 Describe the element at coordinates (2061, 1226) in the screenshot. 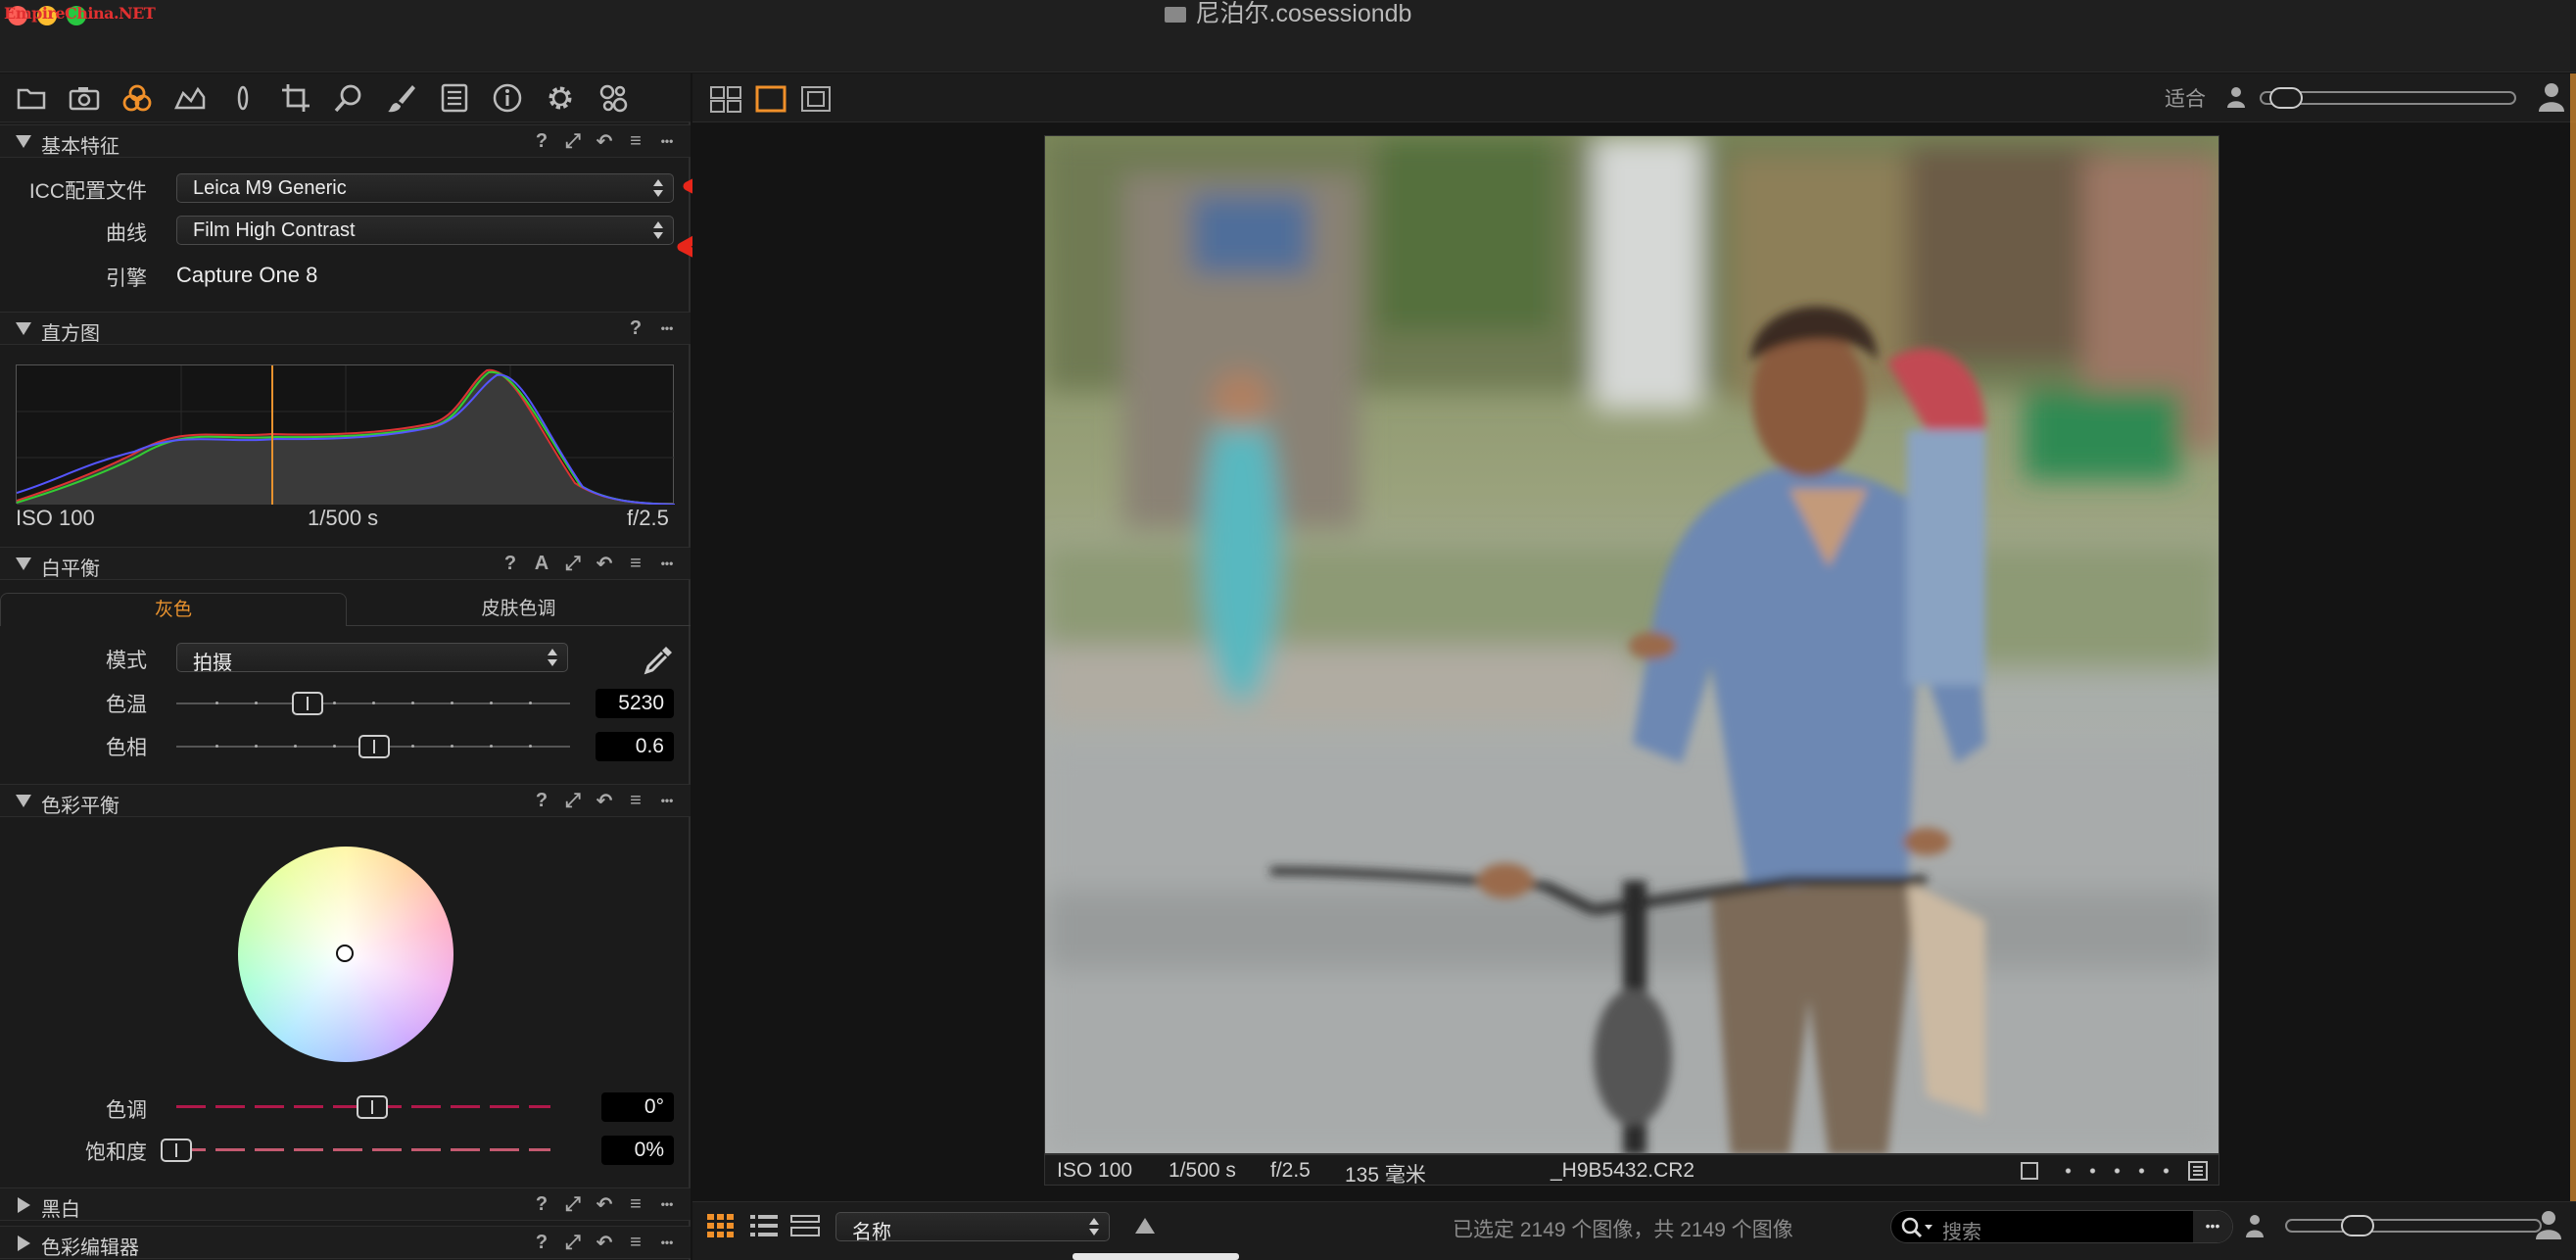

I see `search-field: 搜索 •••` at that location.